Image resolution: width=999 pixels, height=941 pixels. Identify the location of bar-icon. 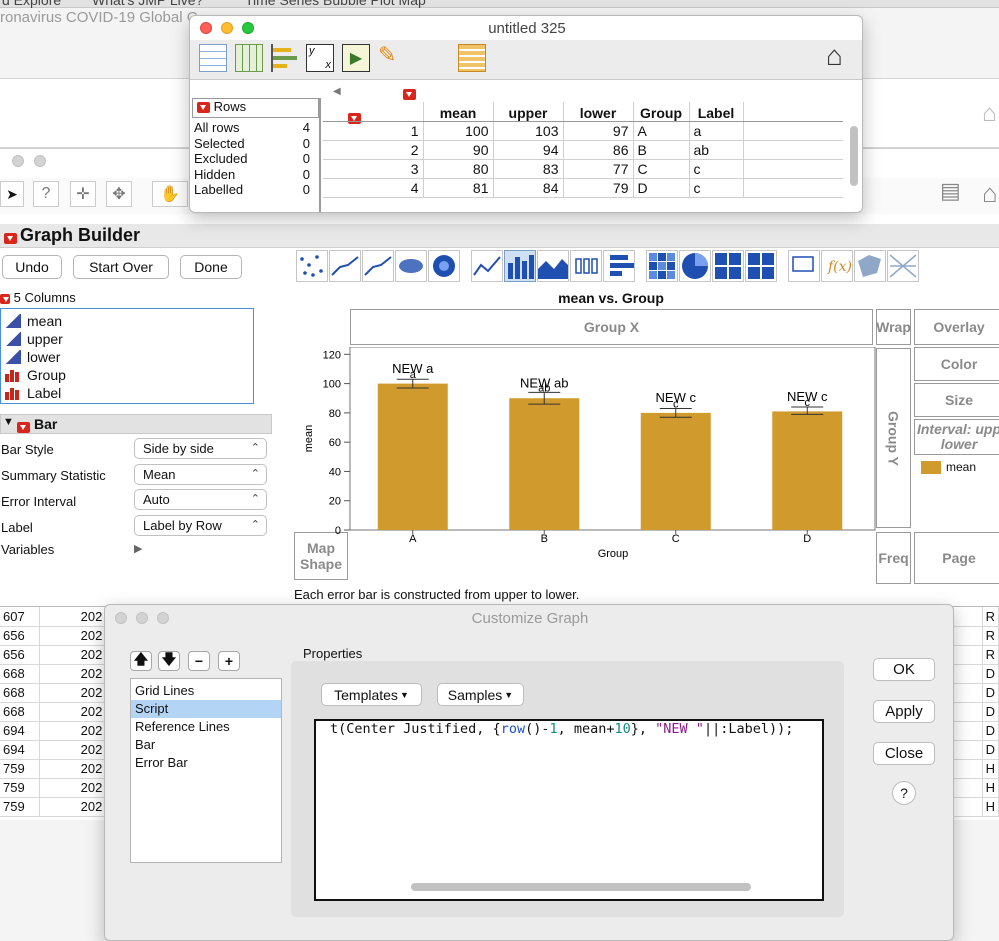
(520, 266).